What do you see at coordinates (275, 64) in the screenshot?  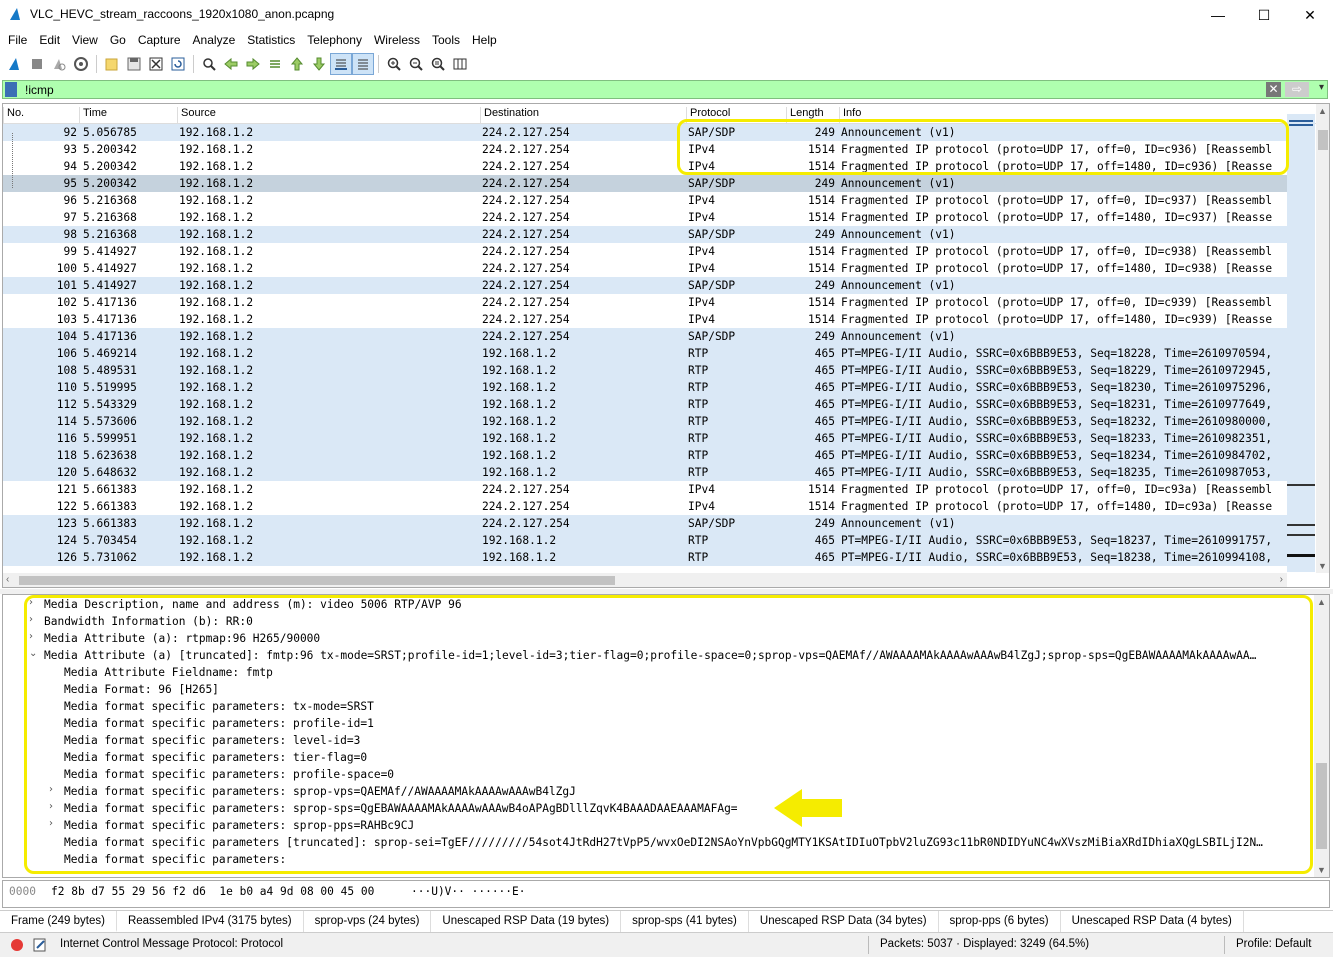 I see `goto-icon` at bounding box center [275, 64].